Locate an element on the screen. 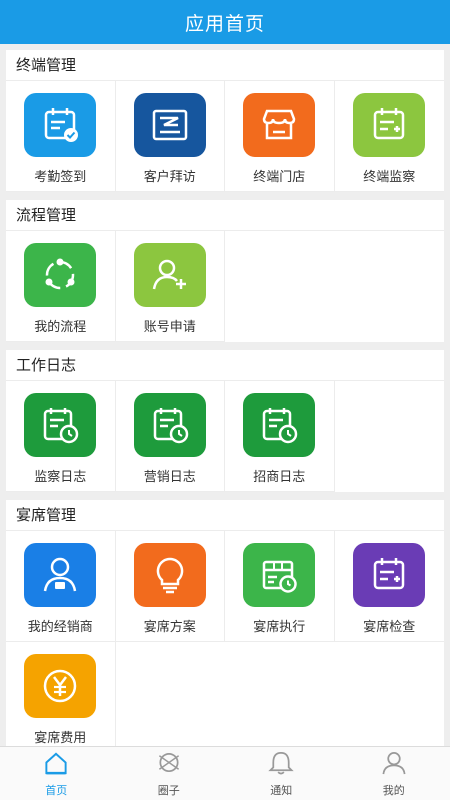 The image size is (450, 800). app-tile-label: 我的流程 is located at coordinates (60, 327).